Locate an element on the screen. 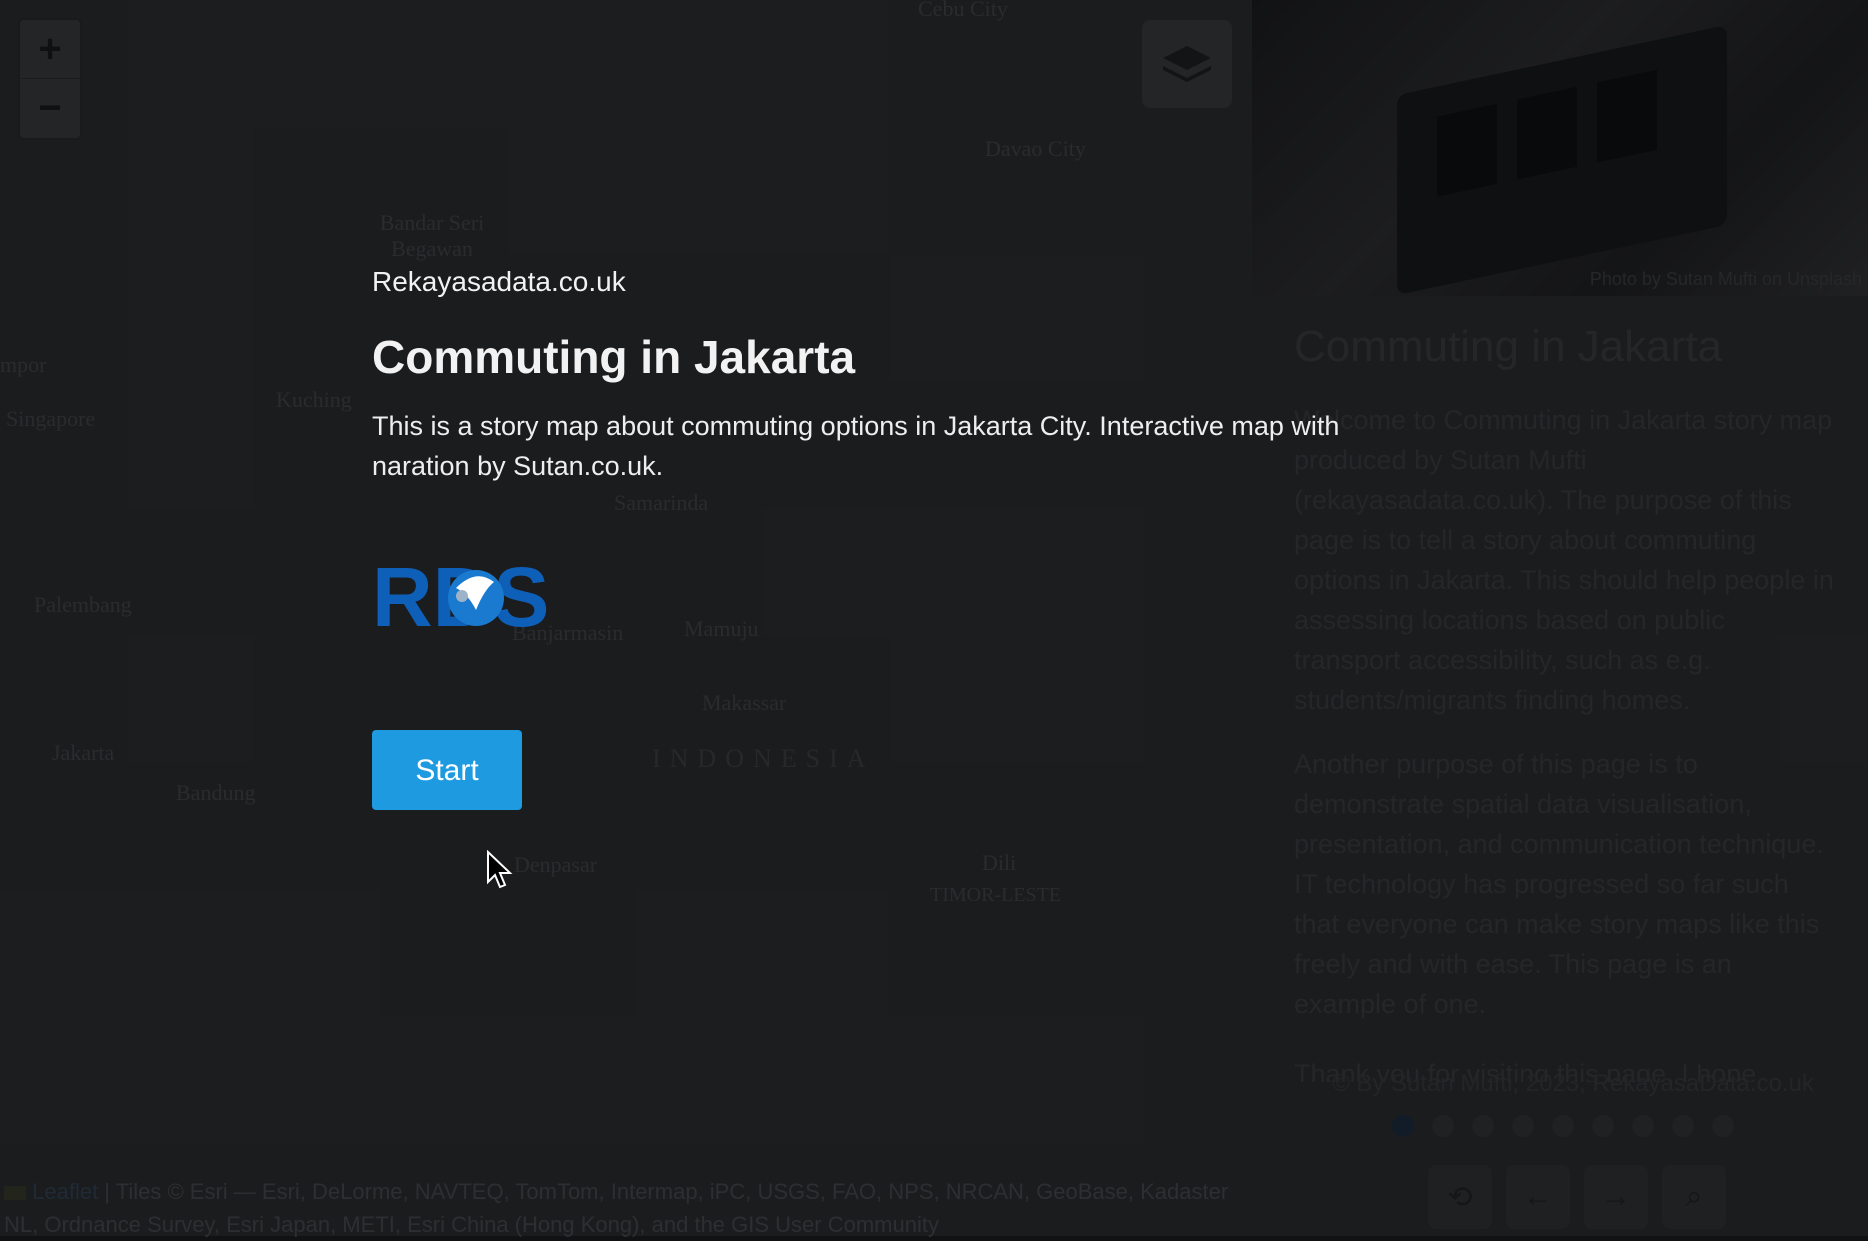 The image size is (1868, 1241). start-button: Start is located at coordinates (447, 770).